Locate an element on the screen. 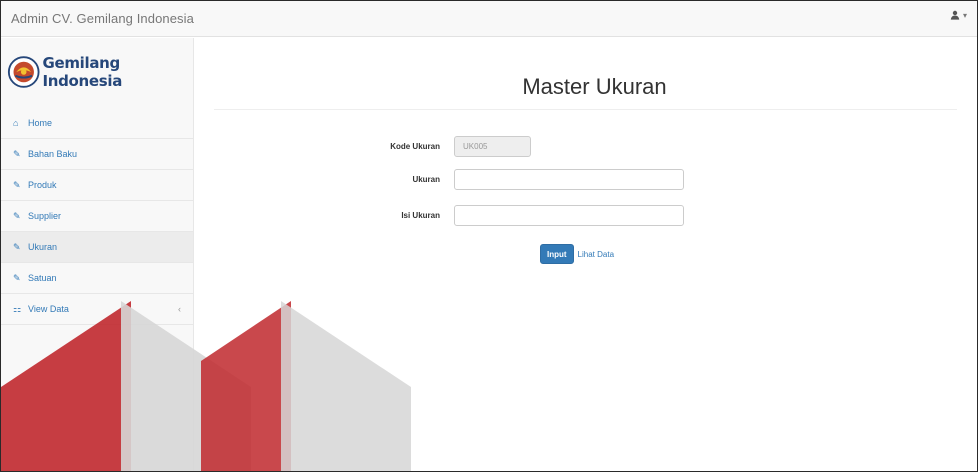 The image size is (978, 472). sidebar-item-label: Bahan Baku is located at coordinates (53, 154).